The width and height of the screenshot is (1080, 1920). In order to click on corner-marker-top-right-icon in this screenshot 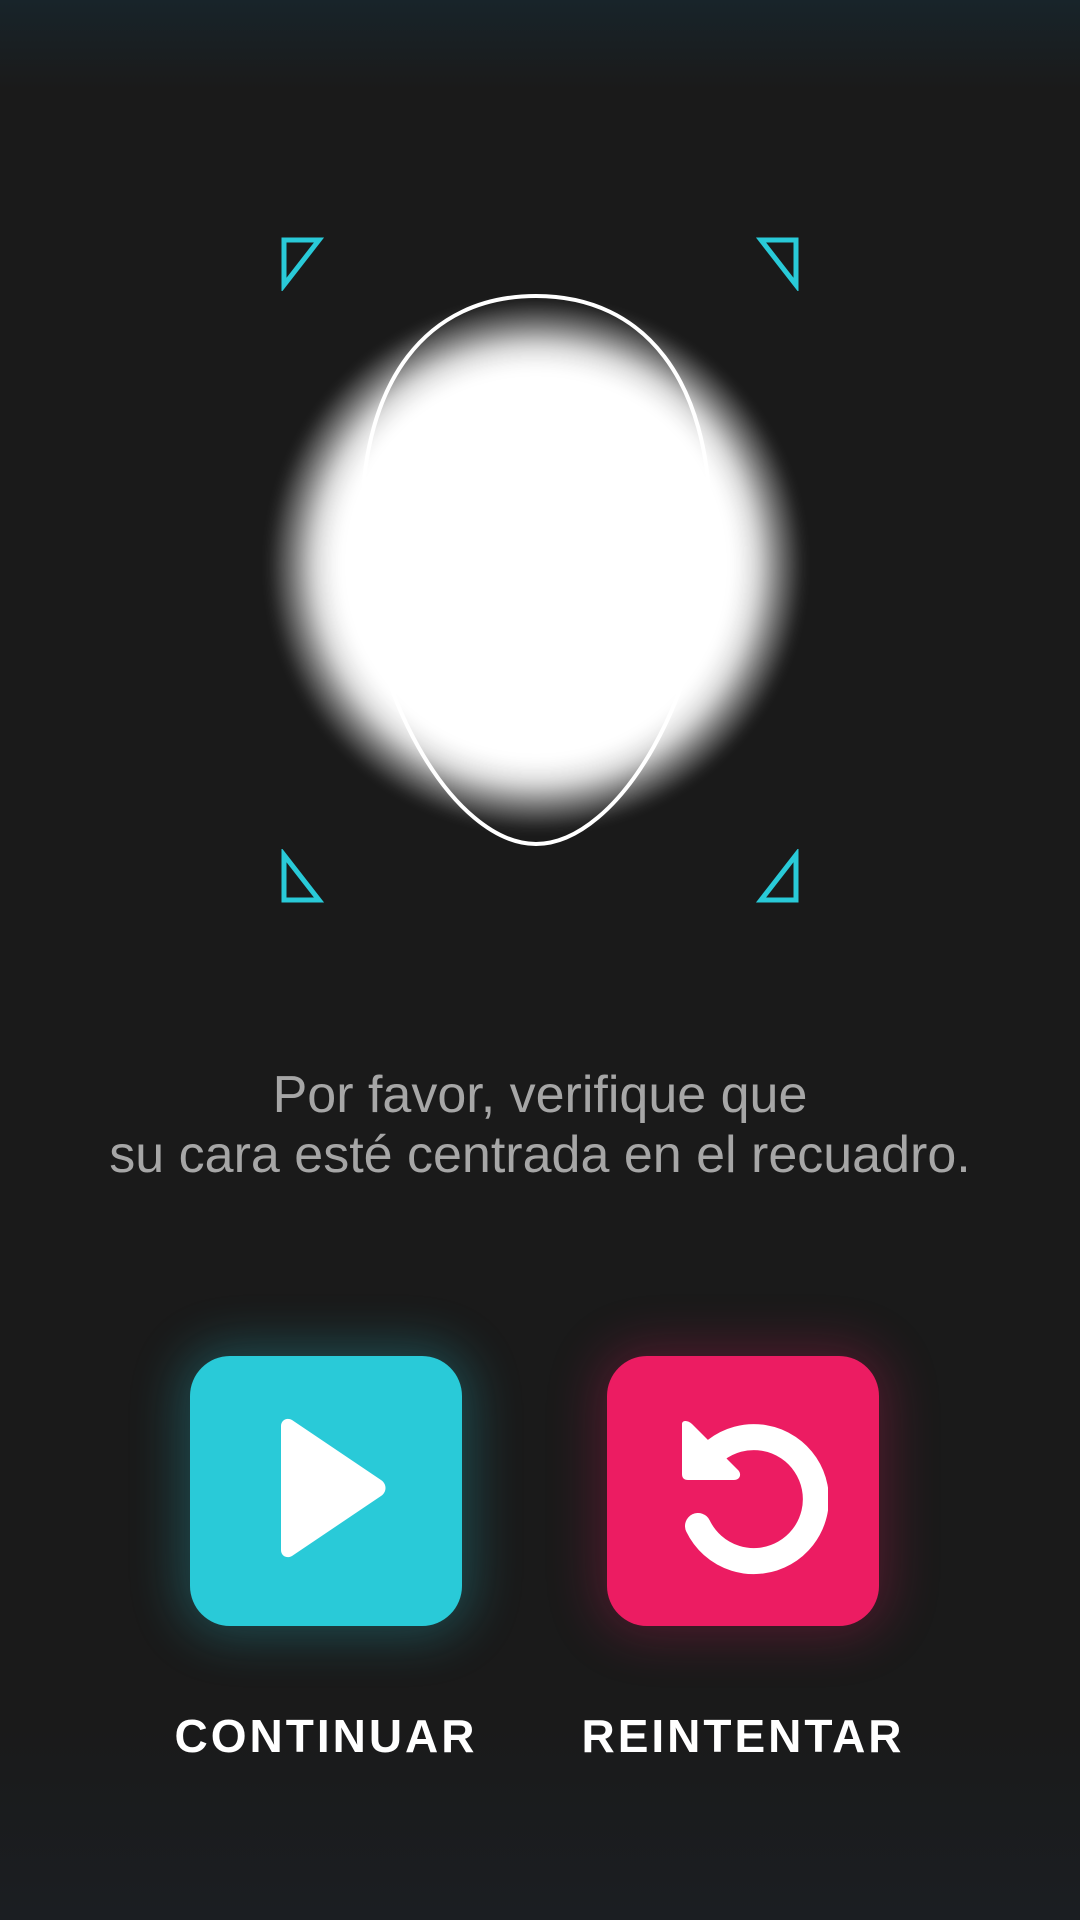, I will do `click(778, 263)`.